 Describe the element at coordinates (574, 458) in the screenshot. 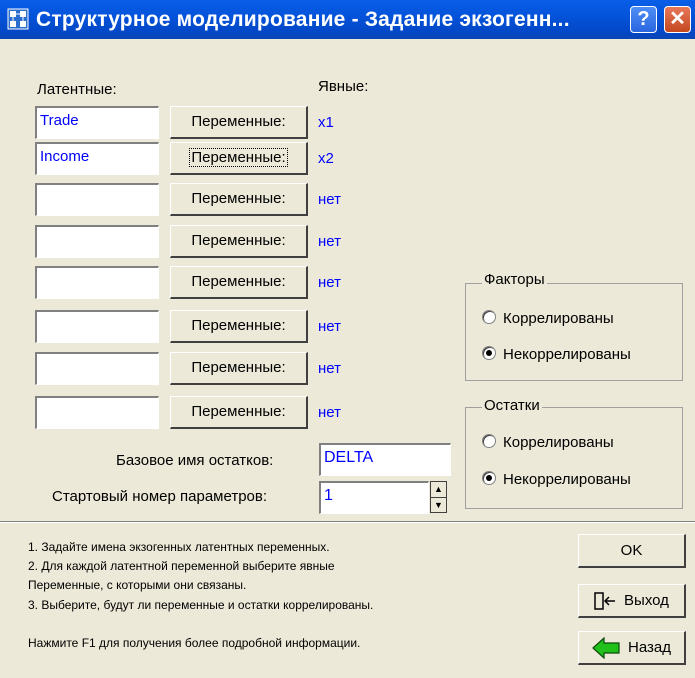

I see `residuals-group` at that location.